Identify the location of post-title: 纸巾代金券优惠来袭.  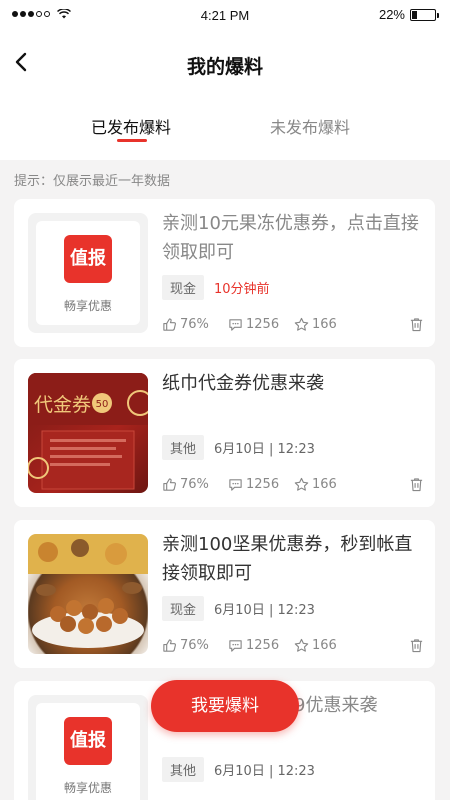
(243, 383).